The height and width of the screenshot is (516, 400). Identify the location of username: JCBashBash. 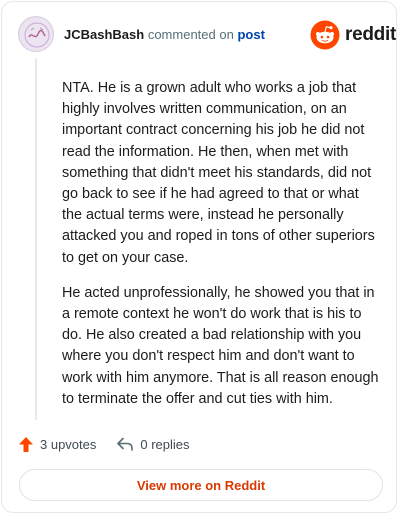
(104, 34).